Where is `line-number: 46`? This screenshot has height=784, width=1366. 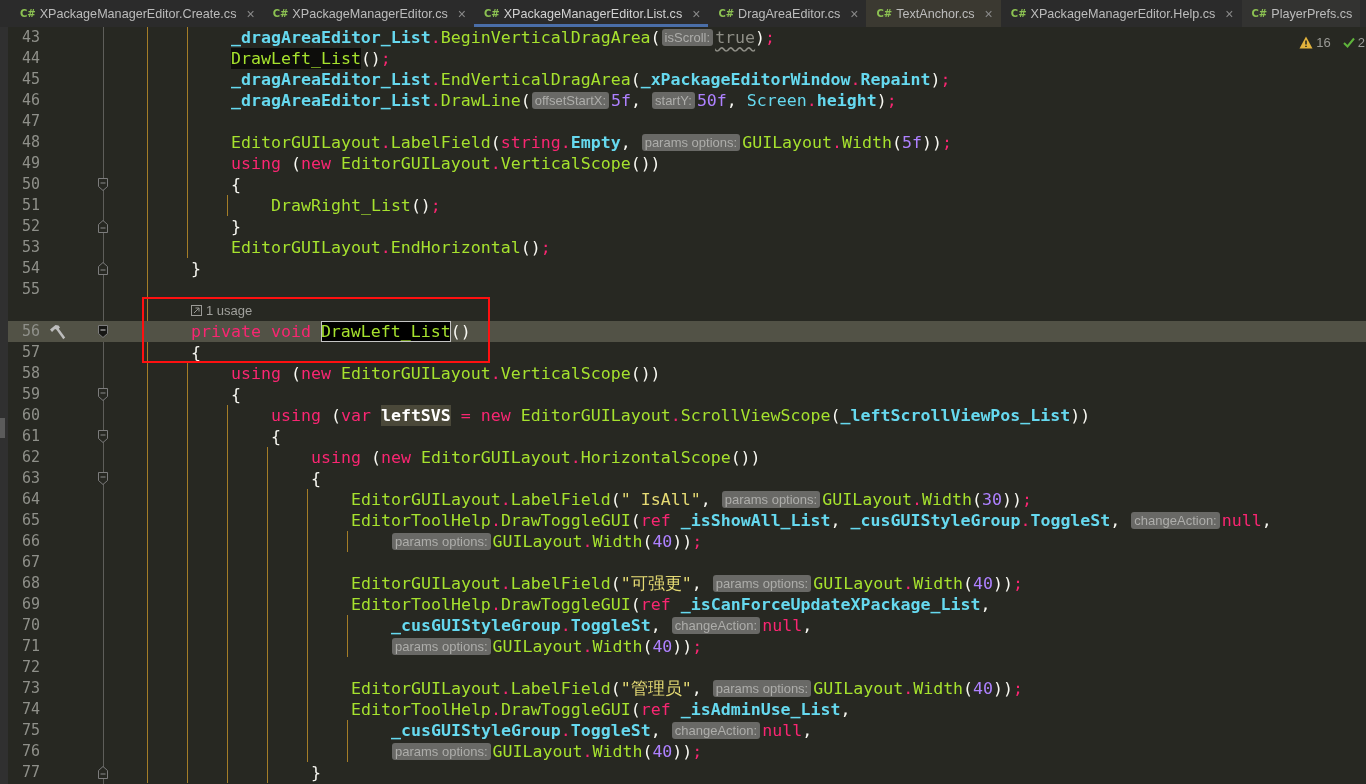
line-number: 46 is located at coordinates (30, 100).